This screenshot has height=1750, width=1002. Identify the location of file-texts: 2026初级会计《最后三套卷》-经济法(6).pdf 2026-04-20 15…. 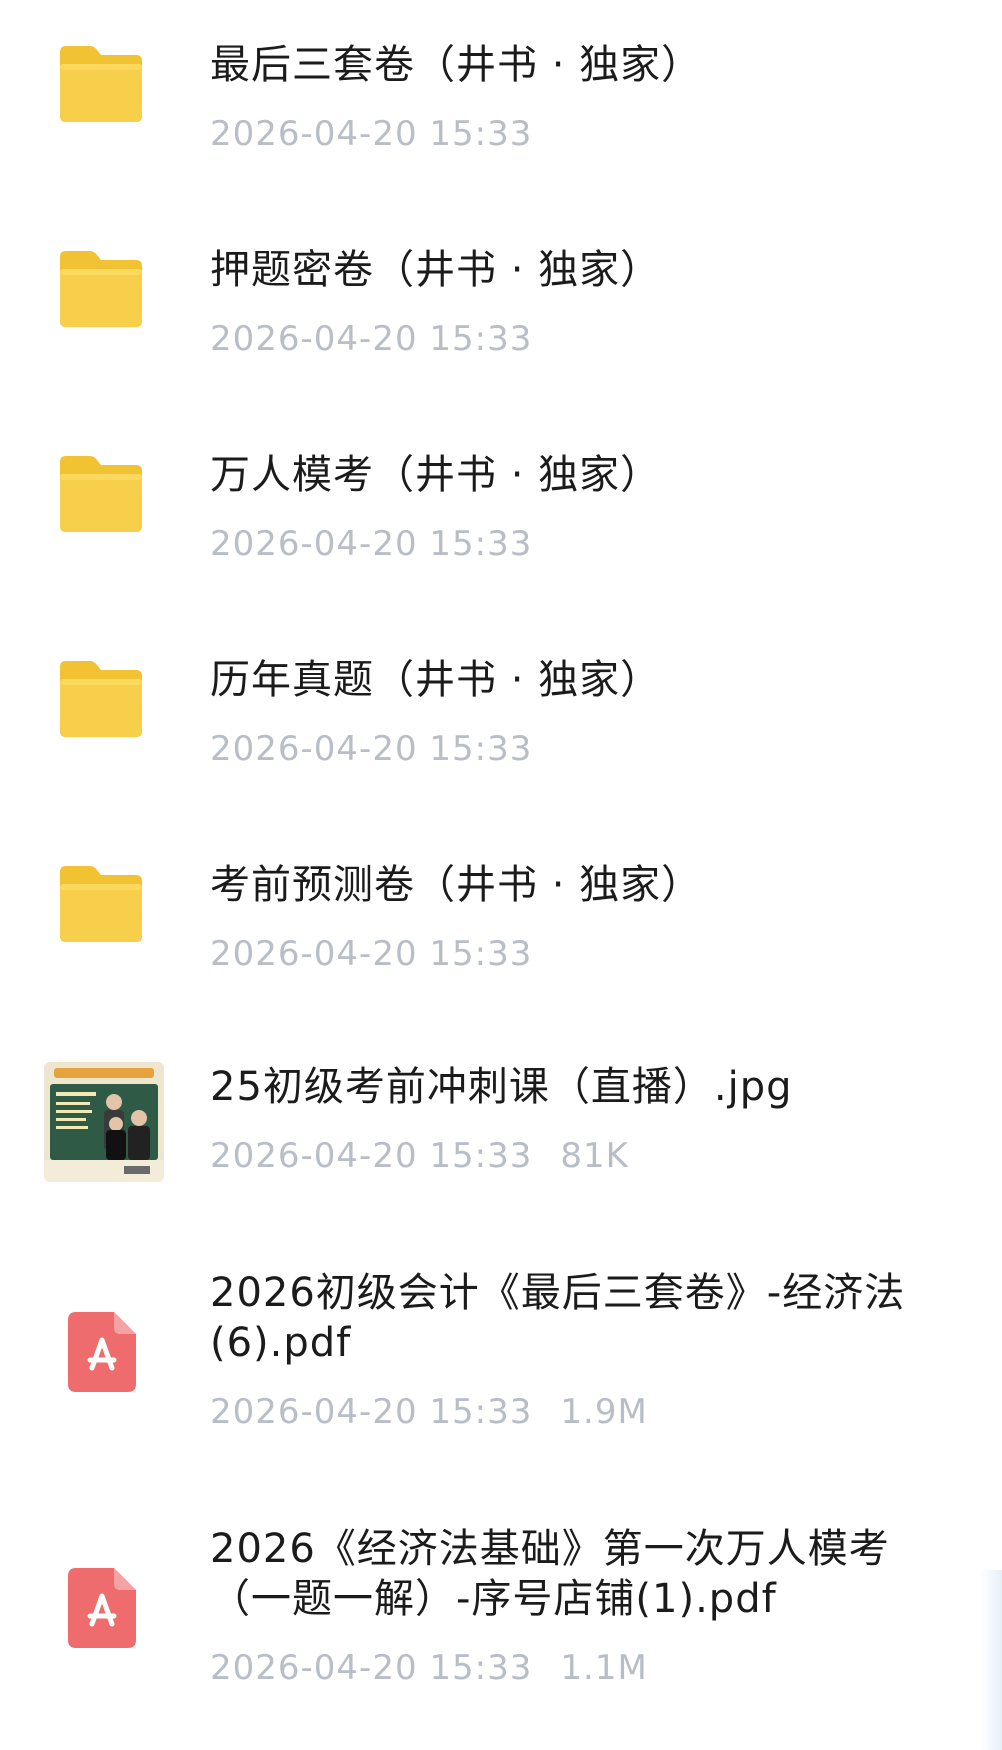
(590, 1351).